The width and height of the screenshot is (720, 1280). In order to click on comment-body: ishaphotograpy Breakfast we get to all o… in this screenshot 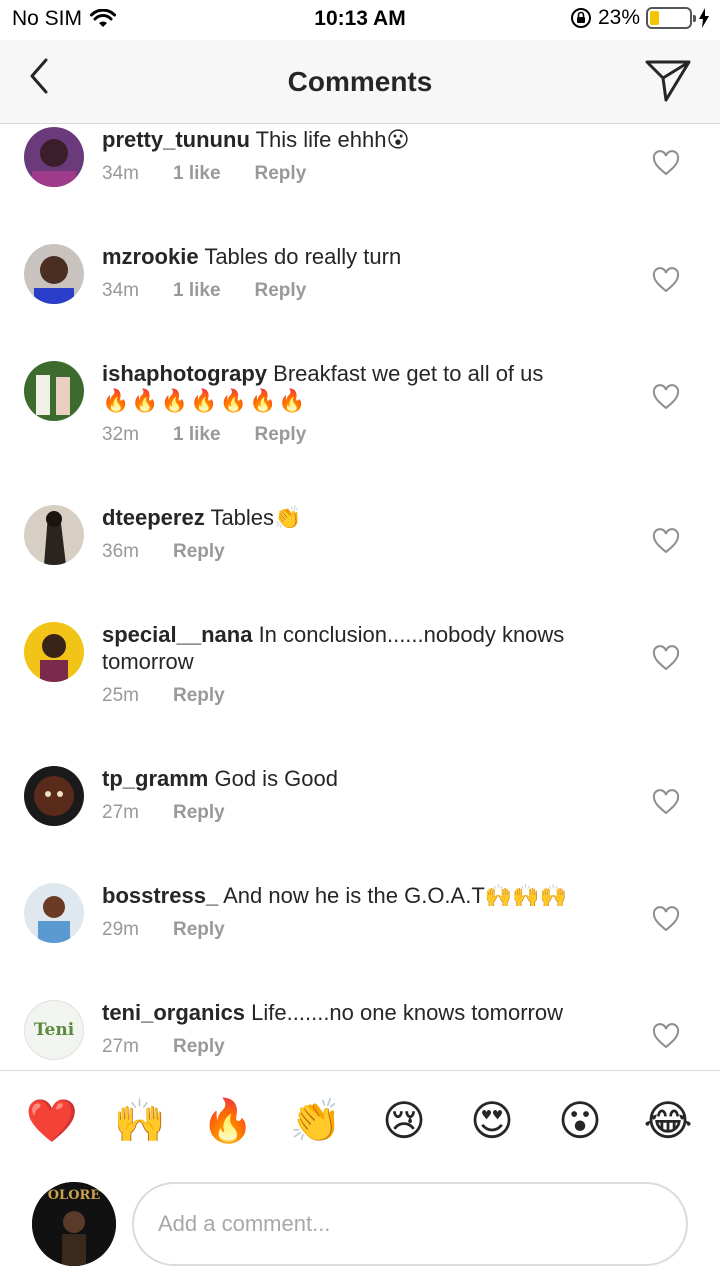, I will do `click(362, 403)`.